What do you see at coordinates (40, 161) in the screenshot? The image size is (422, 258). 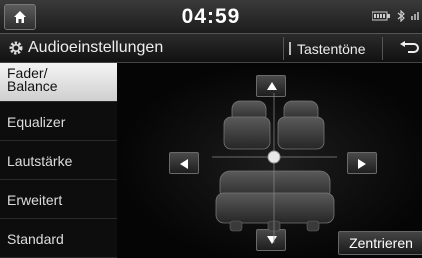 I see `sidebar-item-label: Lautstärke` at bounding box center [40, 161].